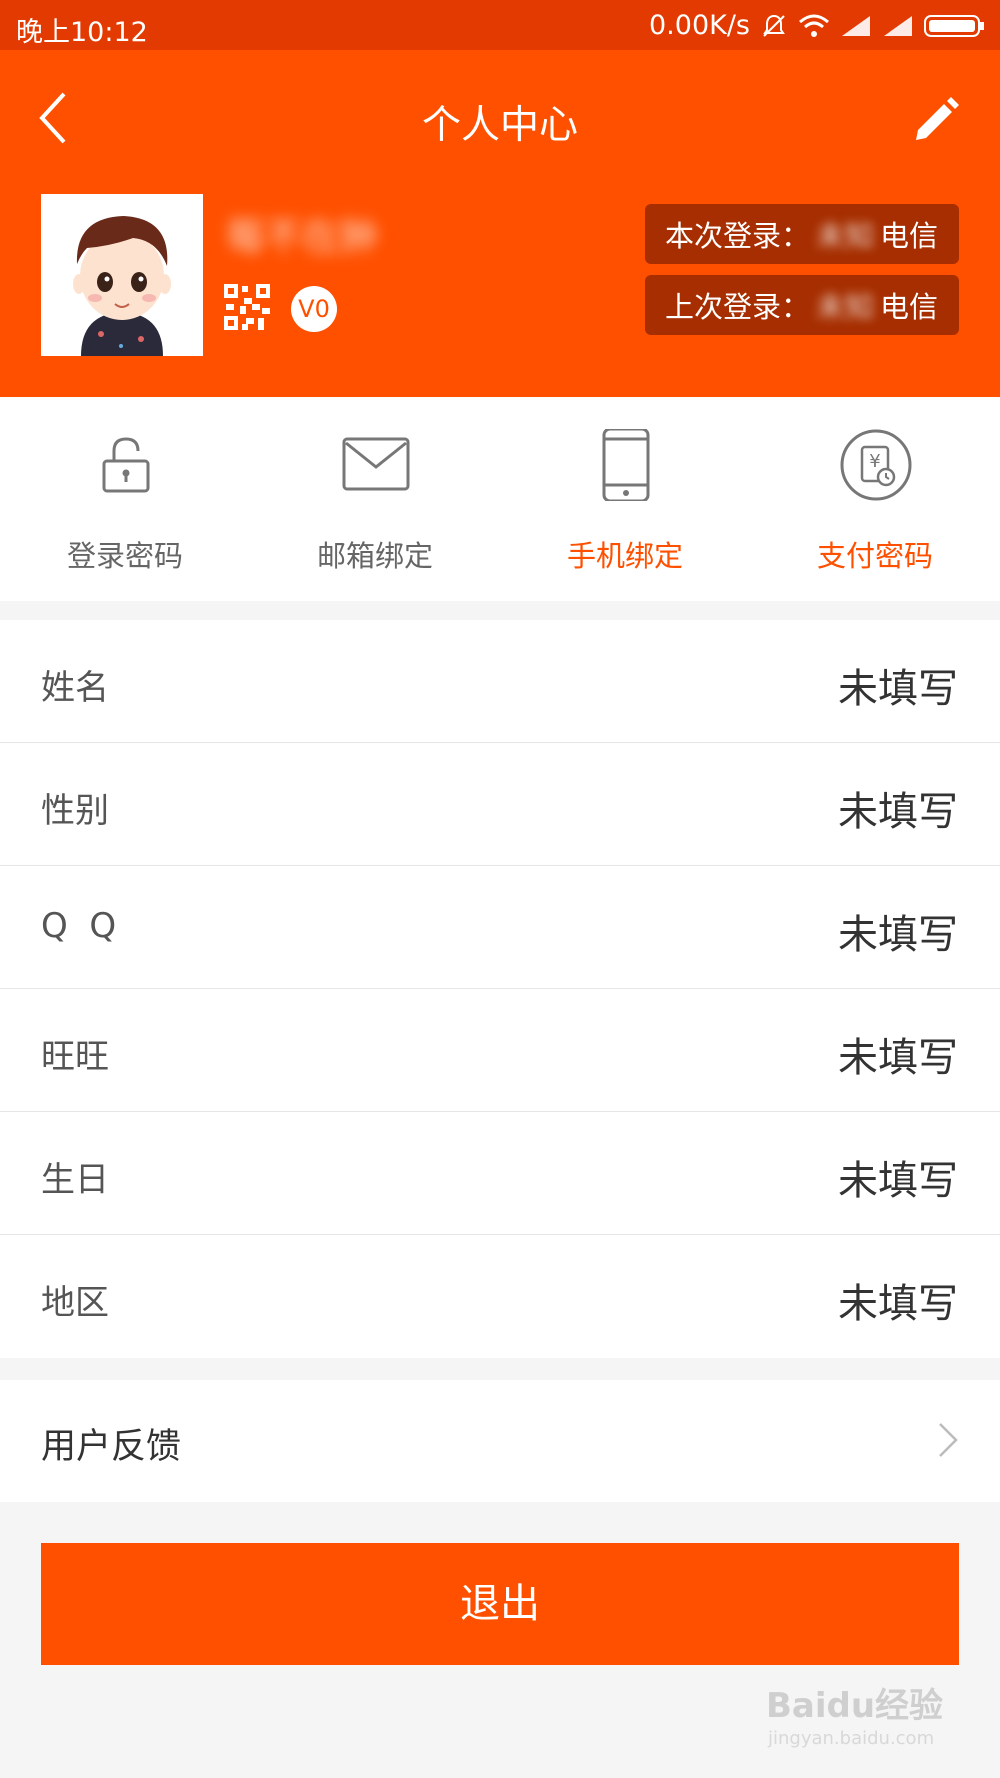 This screenshot has height=1778, width=1000. Describe the element at coordinates (845, 307) in the screenshot. I see `last-login-location: 未知` at that location.